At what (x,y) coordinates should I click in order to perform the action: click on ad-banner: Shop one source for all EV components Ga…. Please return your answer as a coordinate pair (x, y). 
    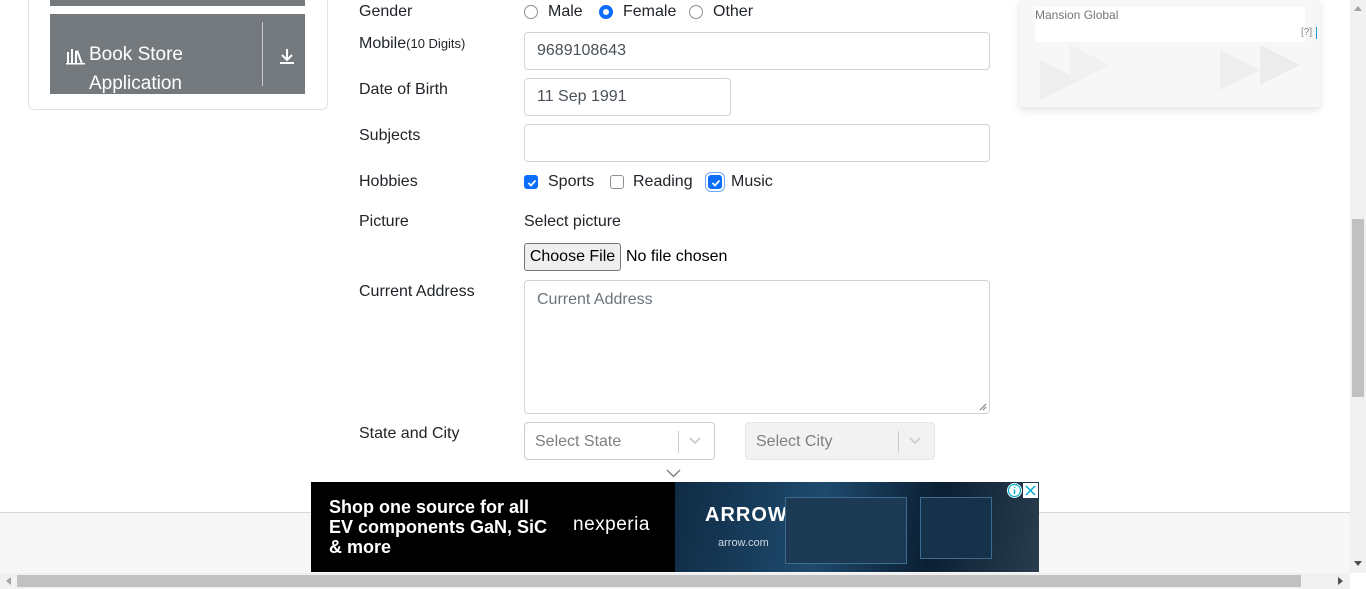
    Looking at the image, I should click on (675, 527).